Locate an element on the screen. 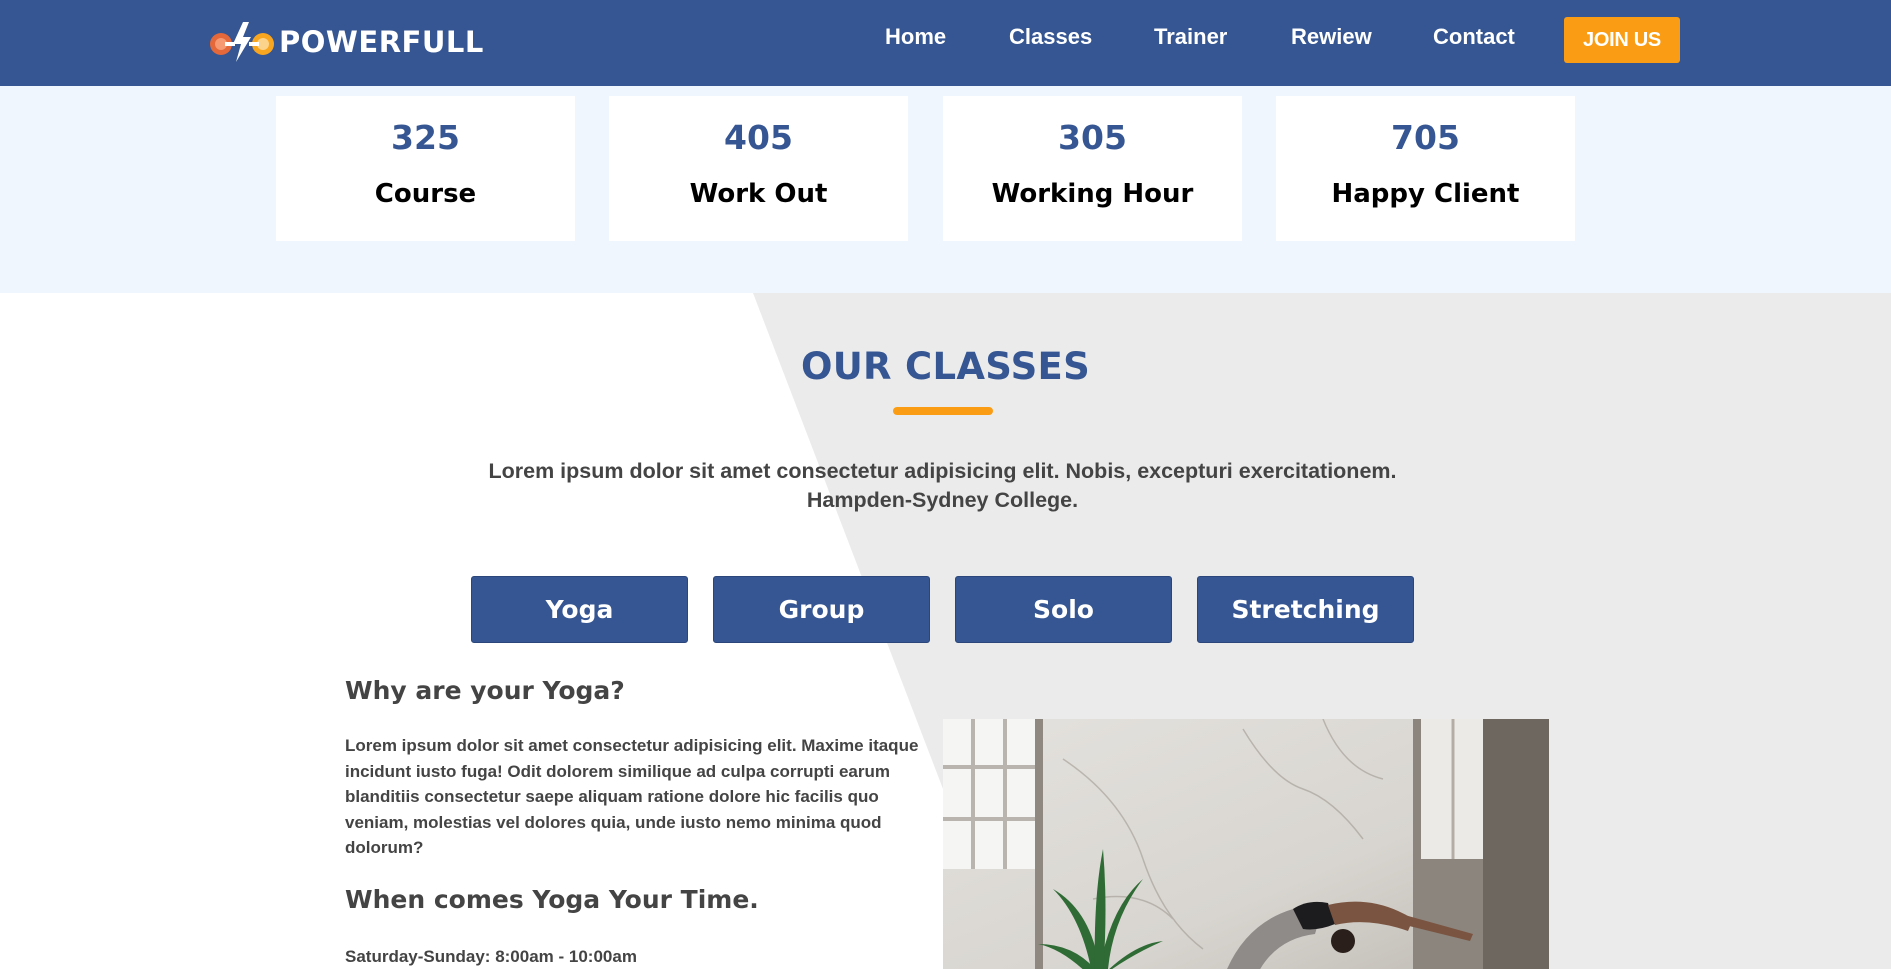 The image size is (1891, 969). brand-logo: POWERFULL is located at coordinates (345, 42).